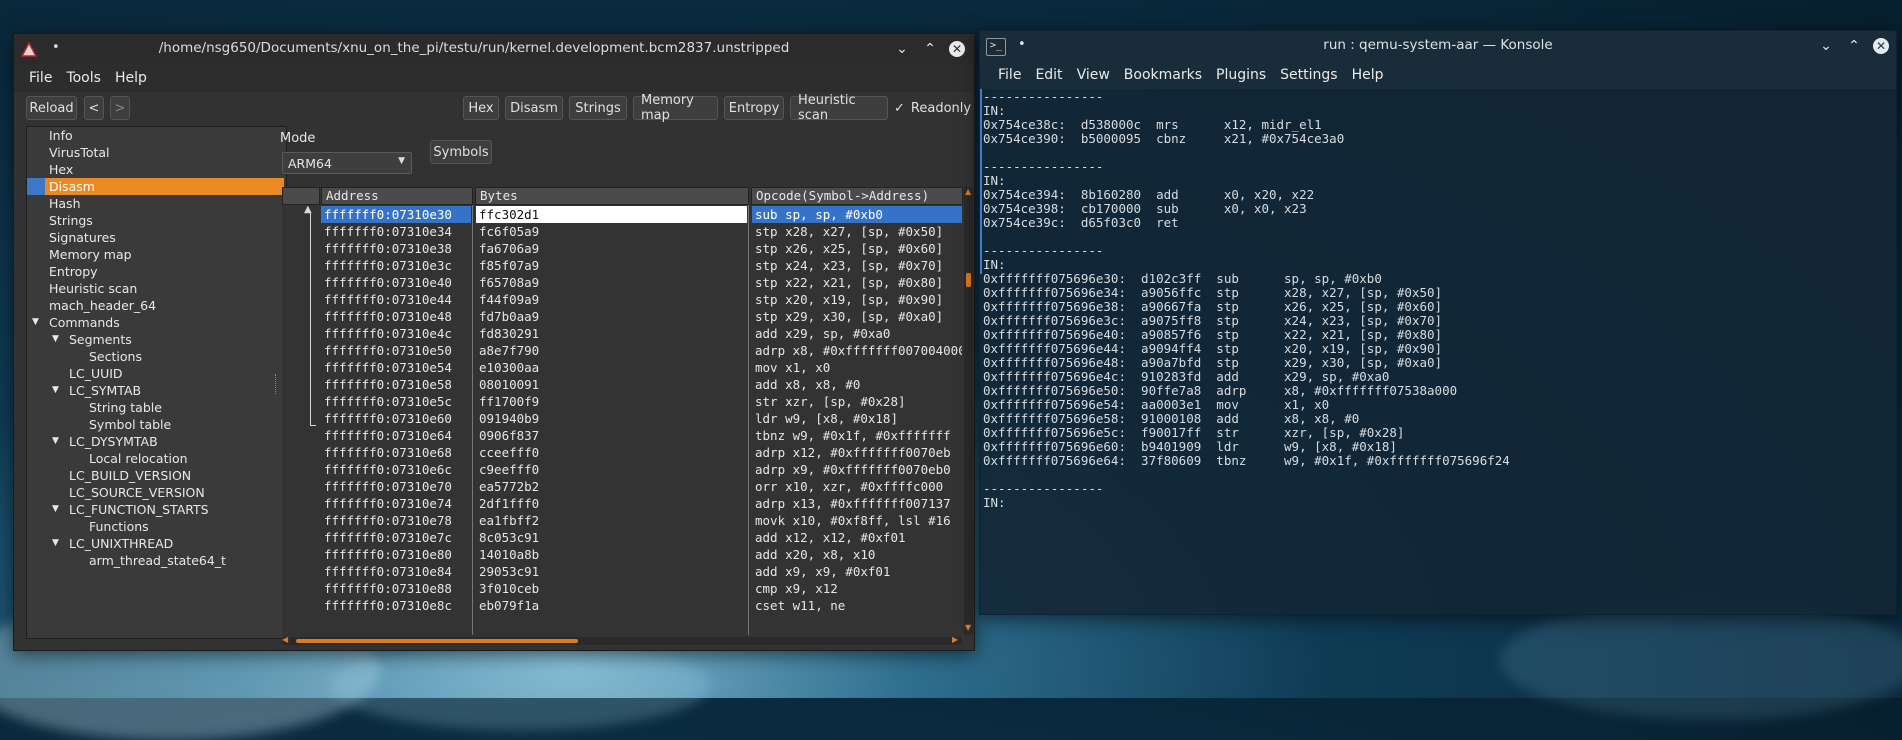  What do you see at coordinates (968, 191) in the screenshot?
I see `scroll-up-icon: ▲` at bounding box center [968, 191].